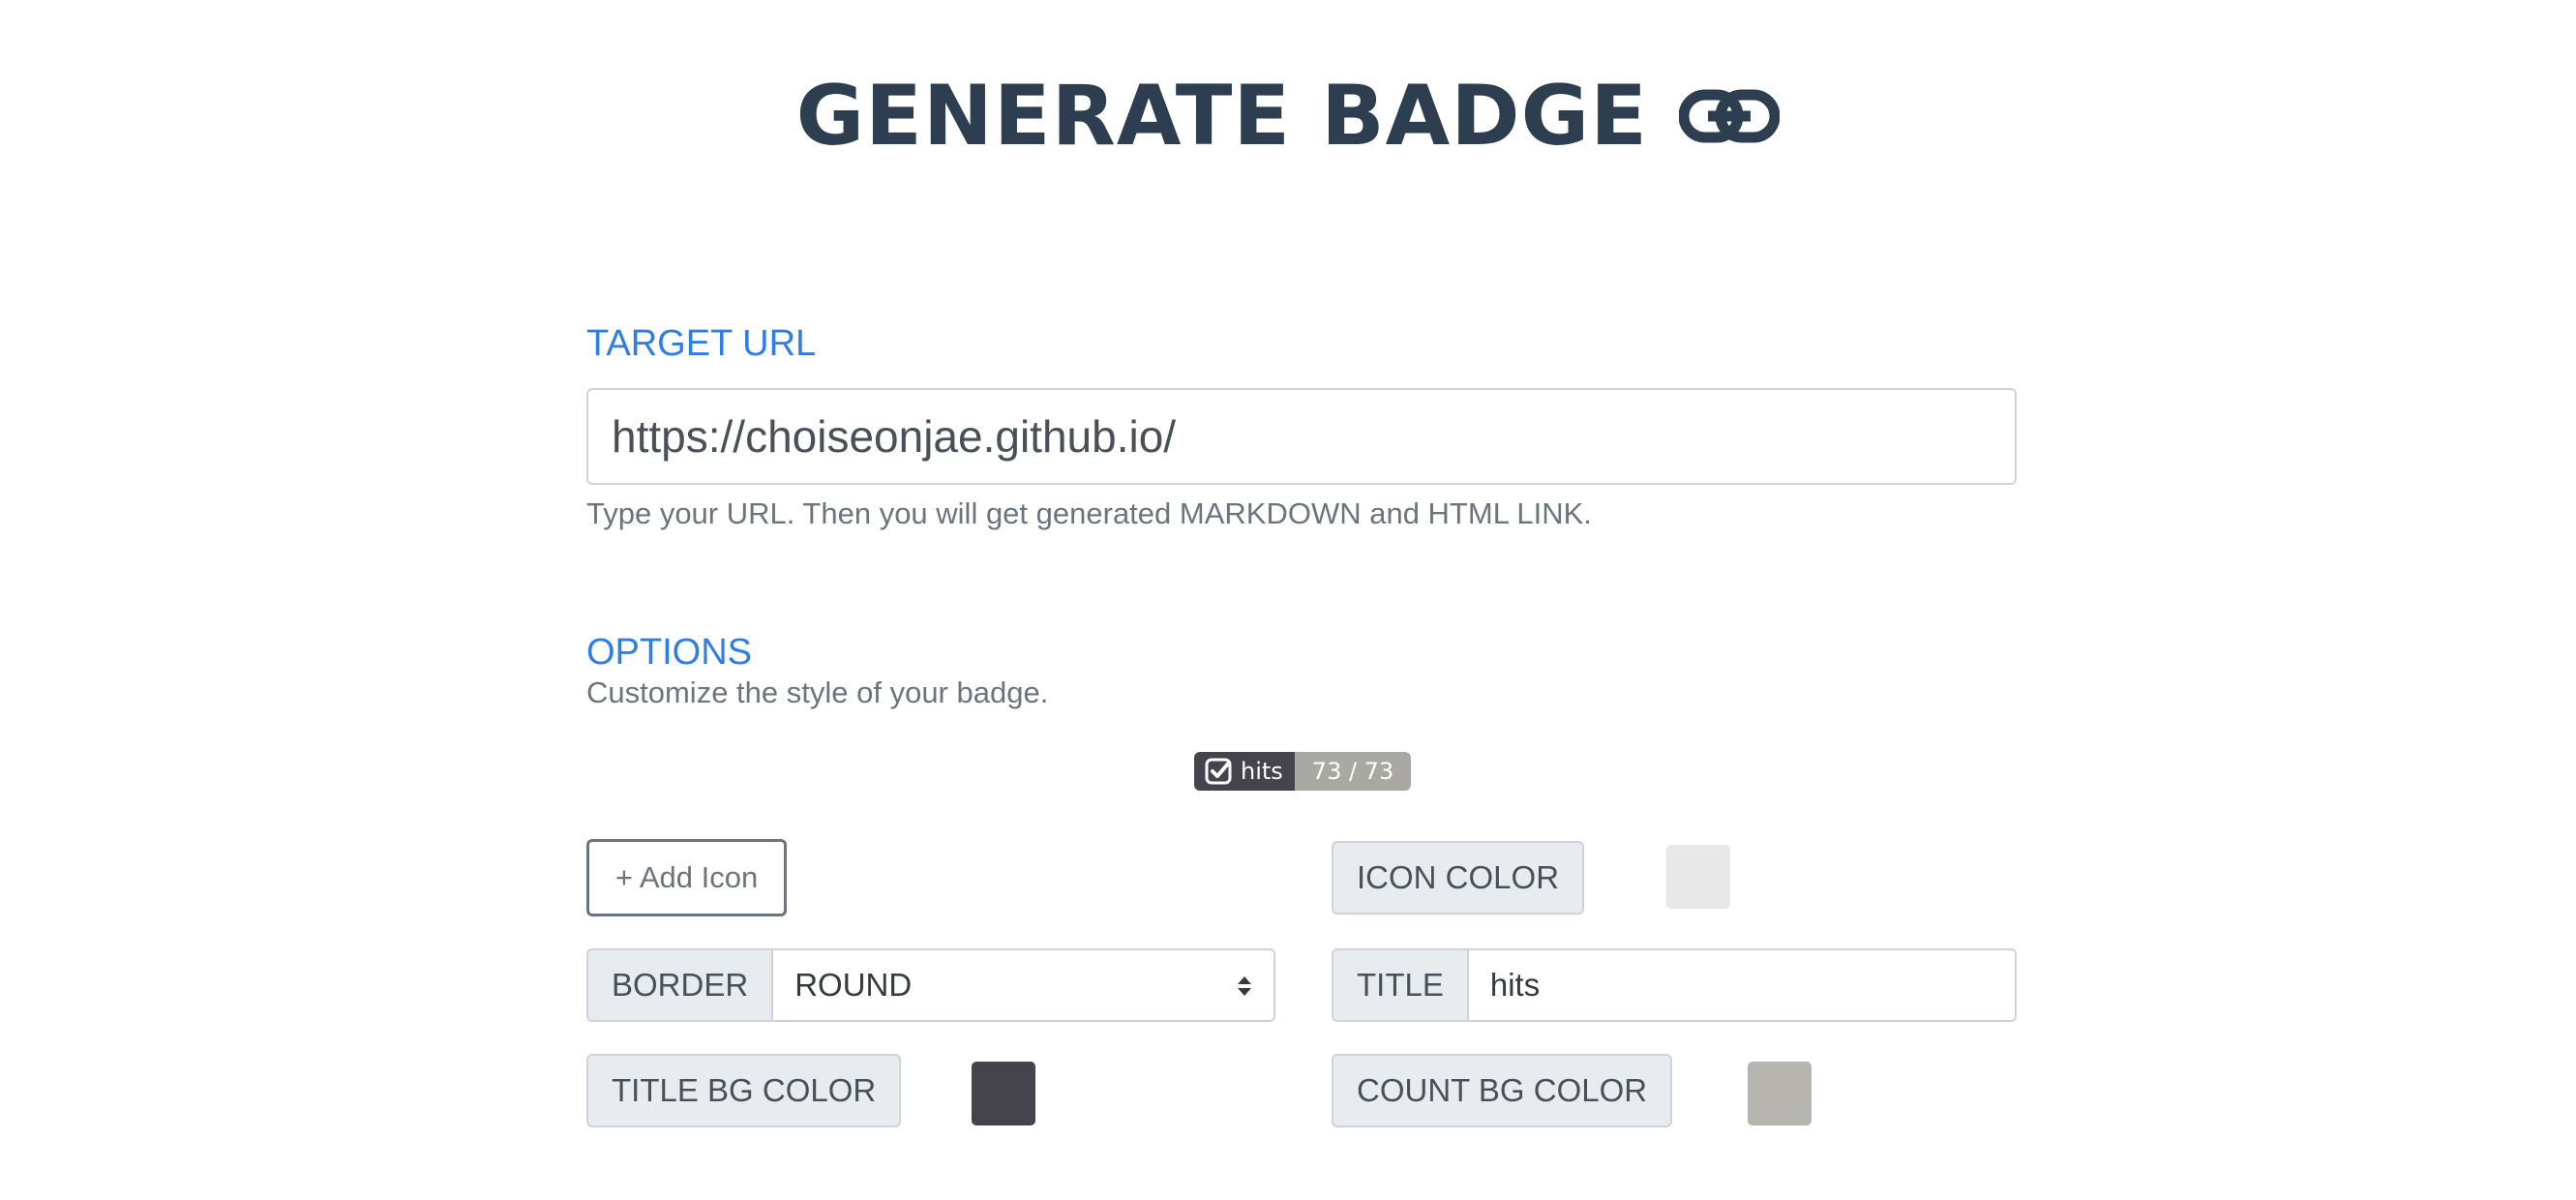 This screenshot has width=2576, height=1200. I want to click on icon-color-group: ICON COLOR, so click(1458, 878).